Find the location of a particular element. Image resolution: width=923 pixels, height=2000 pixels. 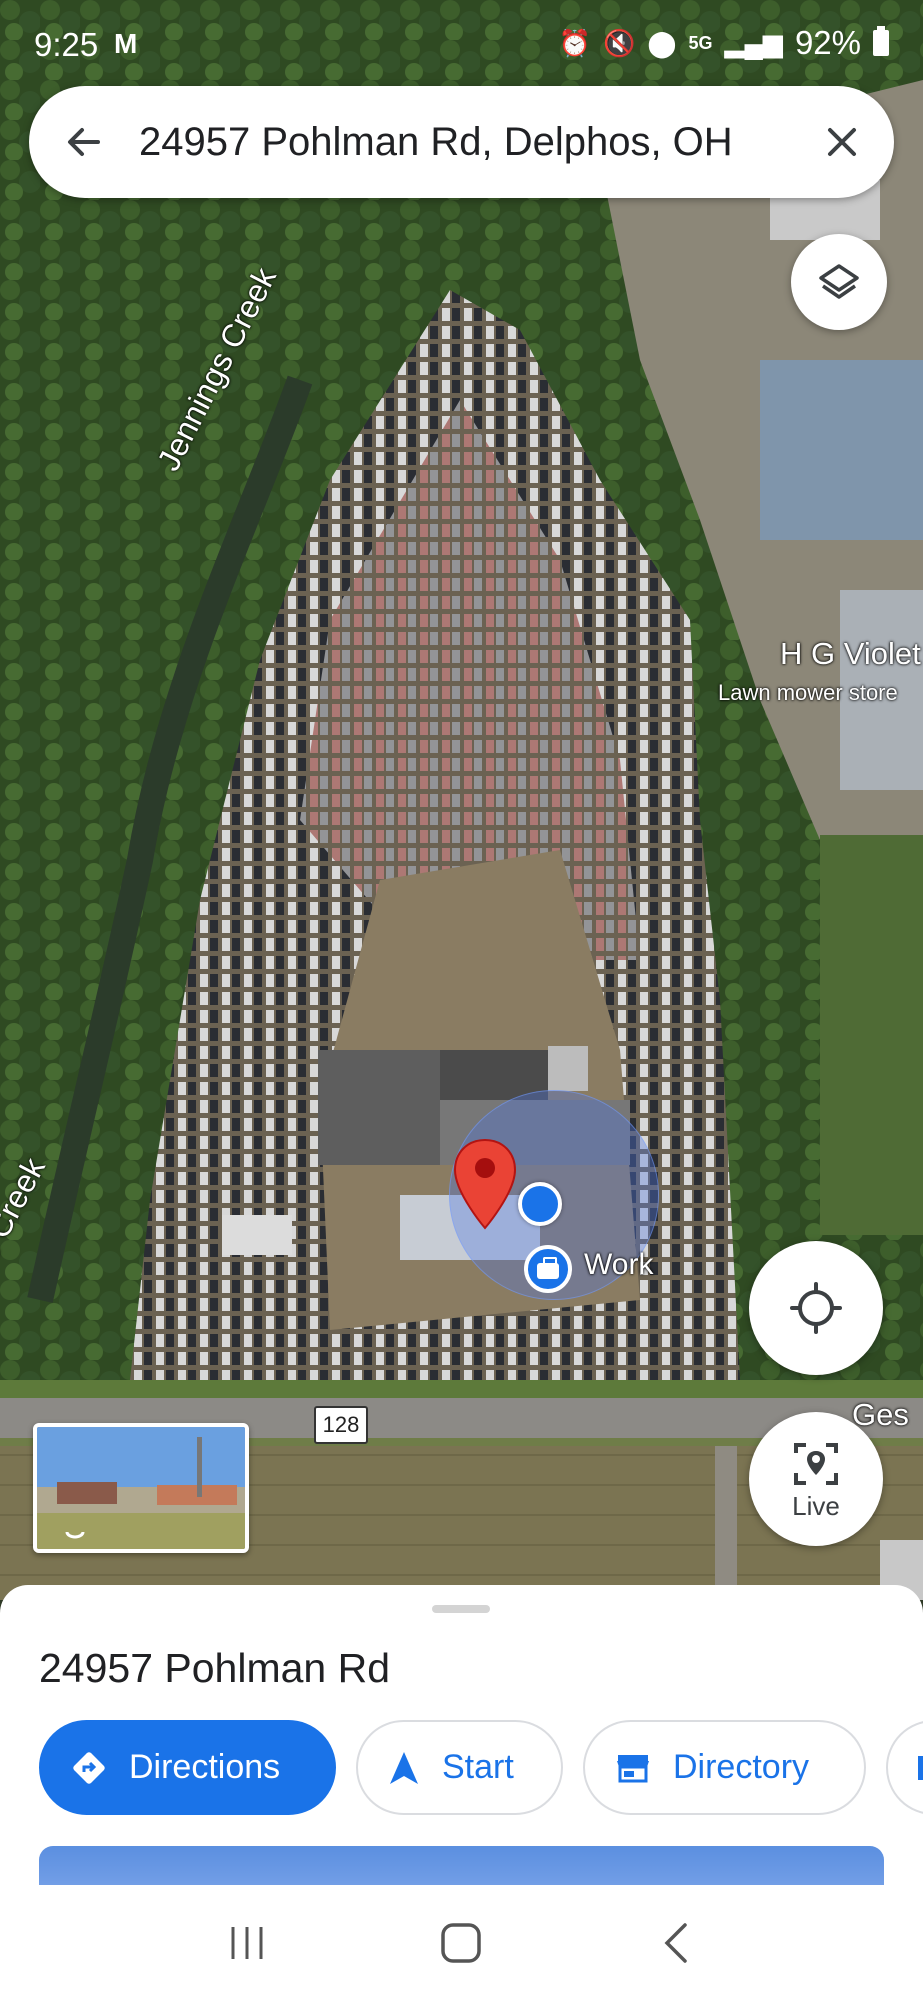

search-input: 24957 Pohlman Rd, Delphos, OH is located at coordinates (464, 142).